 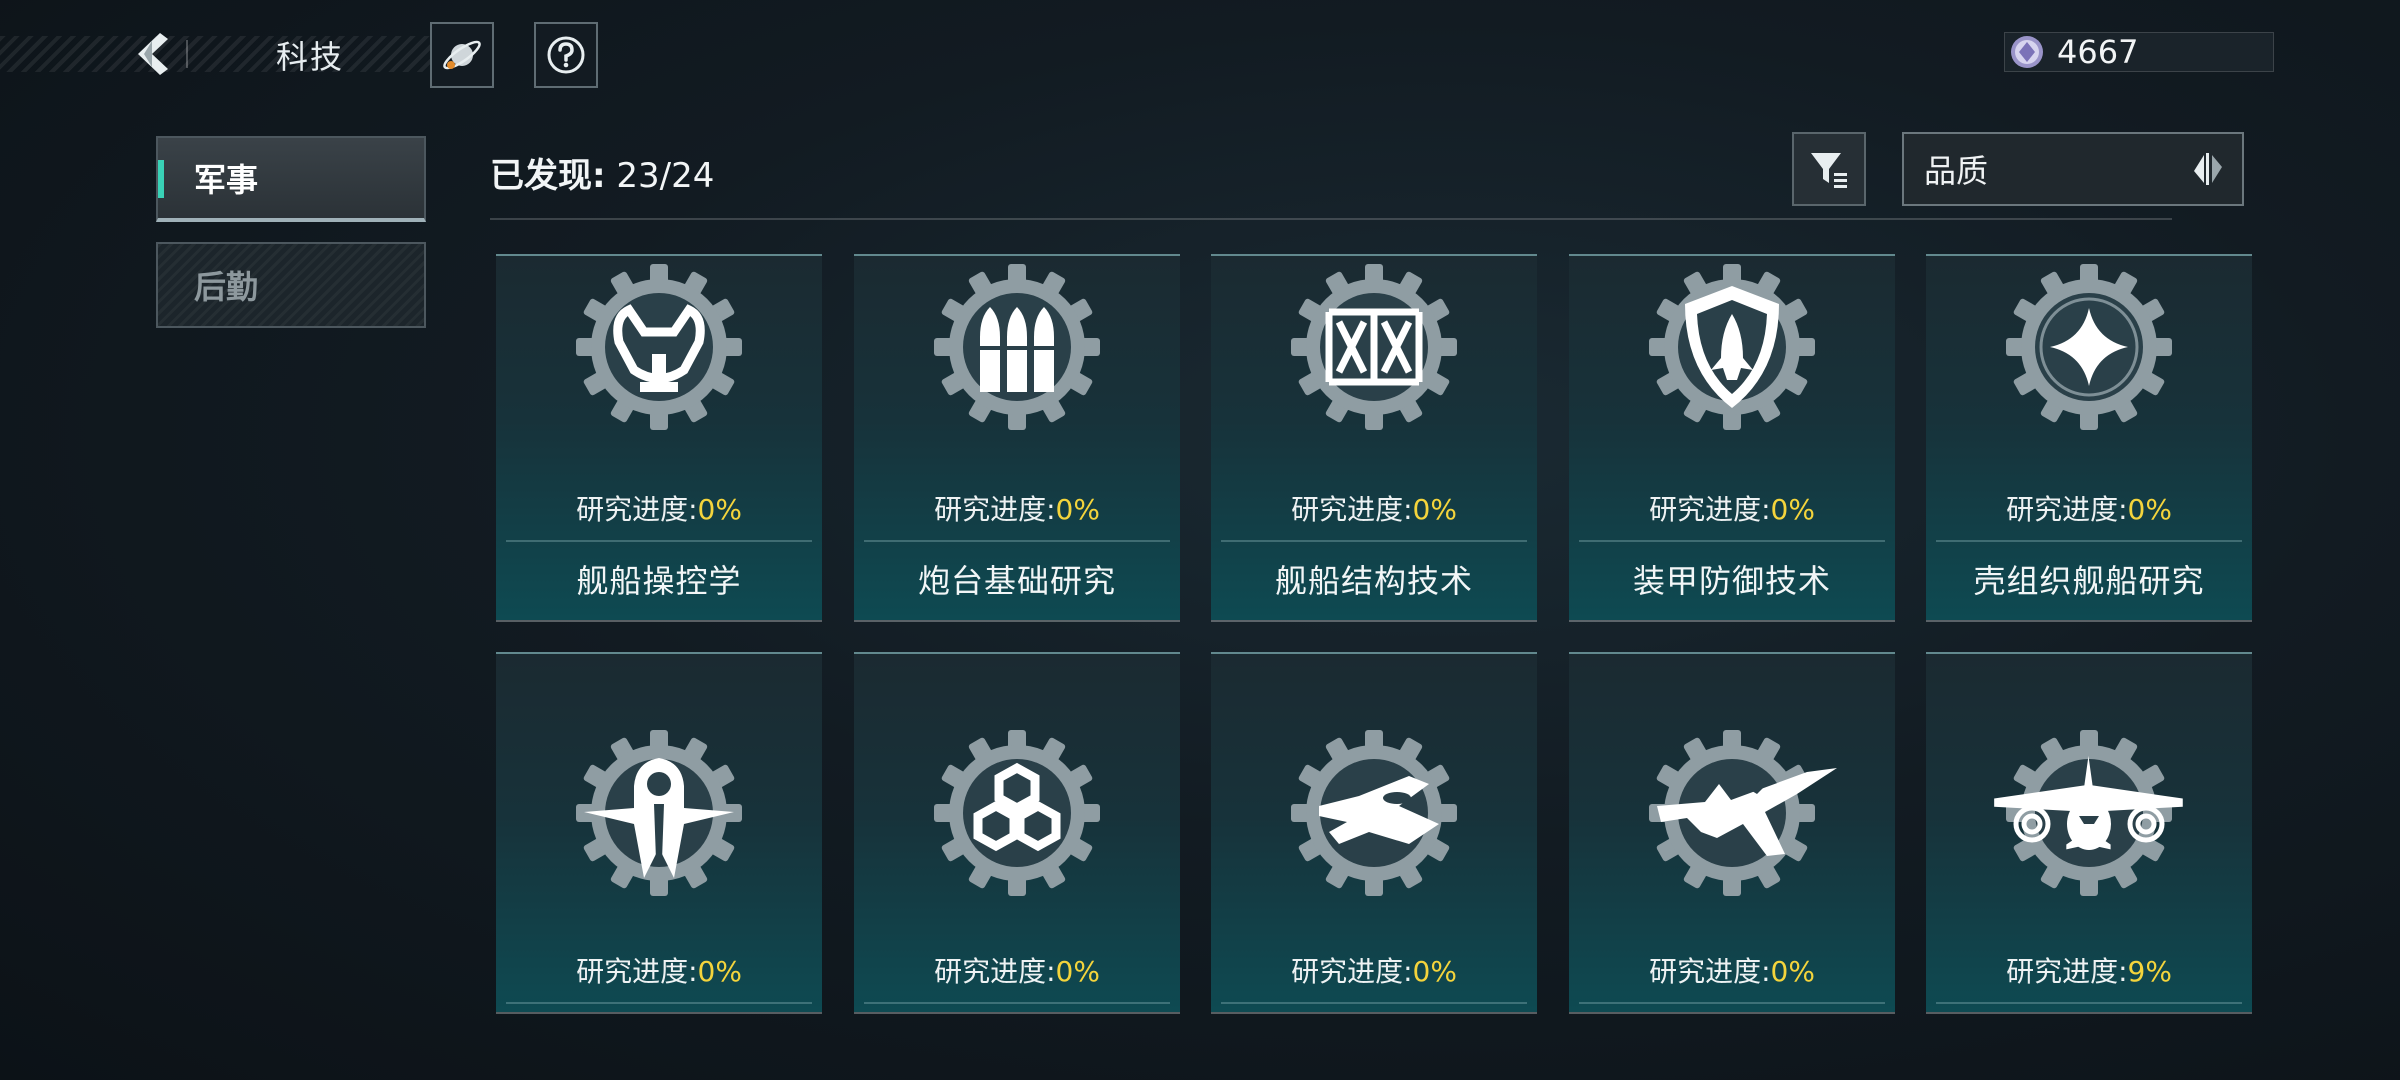 I want to click on planet-button, so click(x=462, y=55).